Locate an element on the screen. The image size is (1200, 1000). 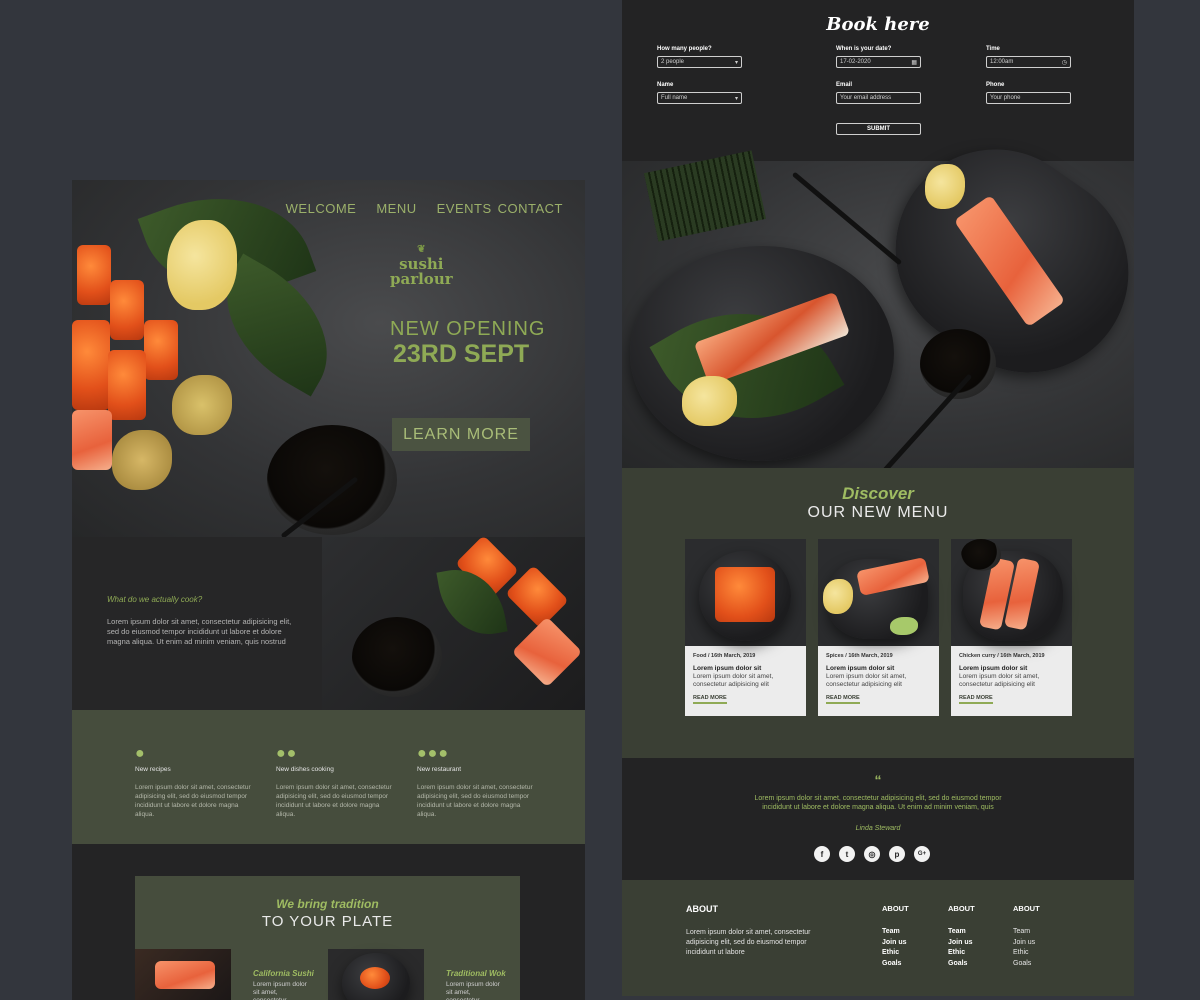
email-label: Email is located at coordinates (844, 85).